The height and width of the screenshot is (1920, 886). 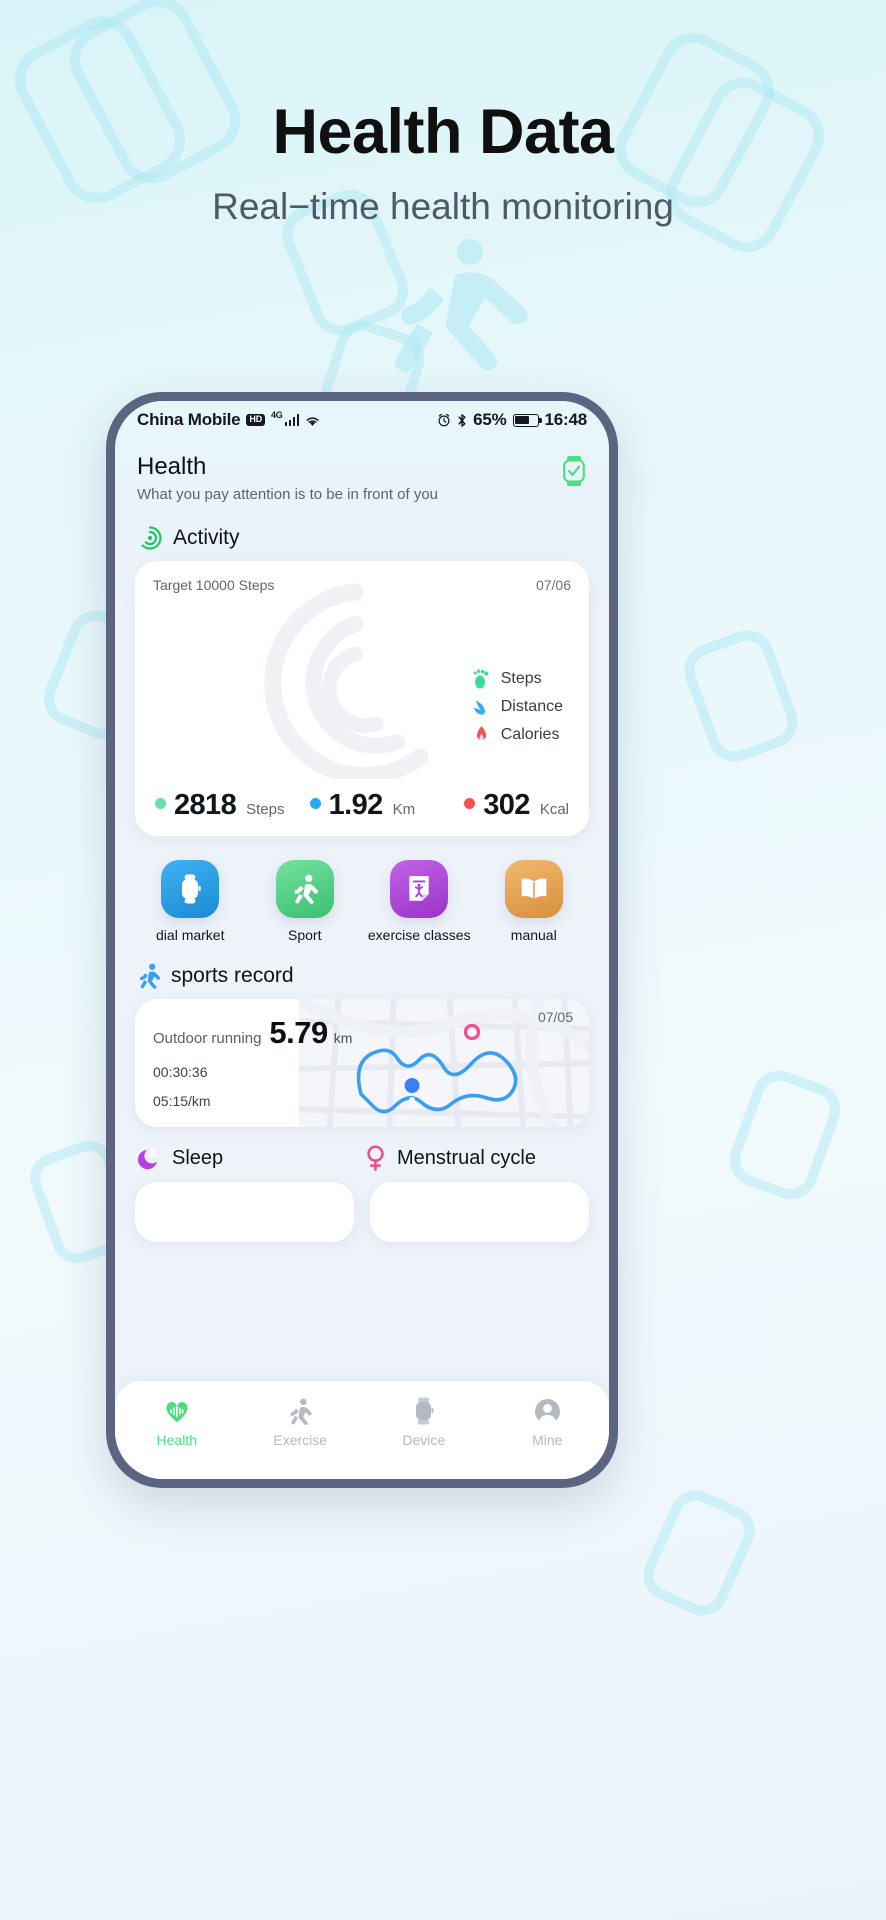 I want to click on stat-unit: Steps, so click(x=265, y=810).